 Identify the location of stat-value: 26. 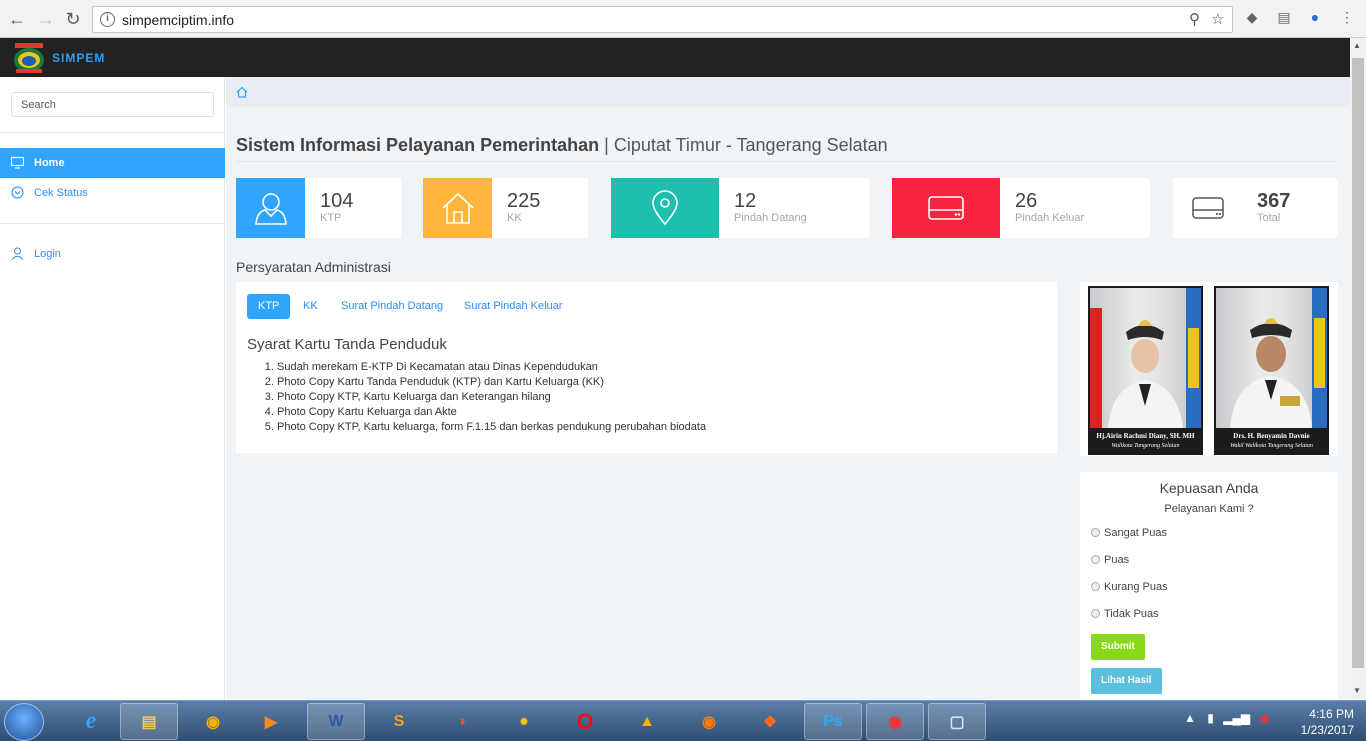
(1026, 201).